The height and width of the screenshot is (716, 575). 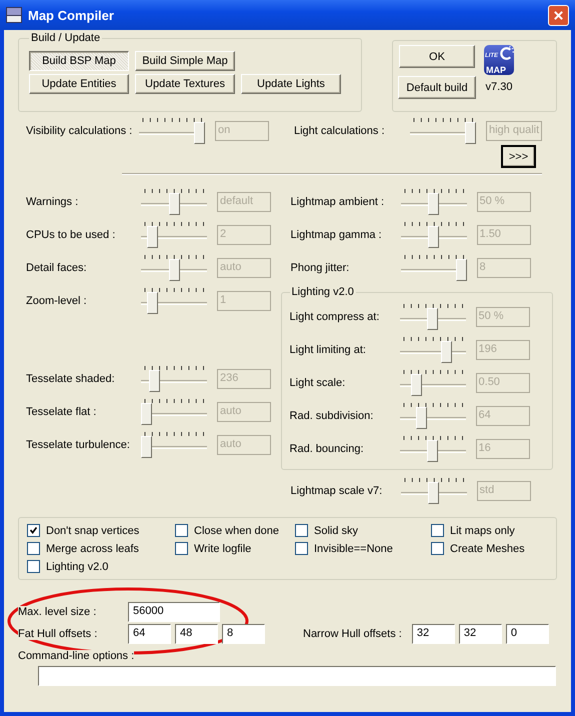 I want to click on setting-label: Light limiting at:, so click(x=328, y=350).